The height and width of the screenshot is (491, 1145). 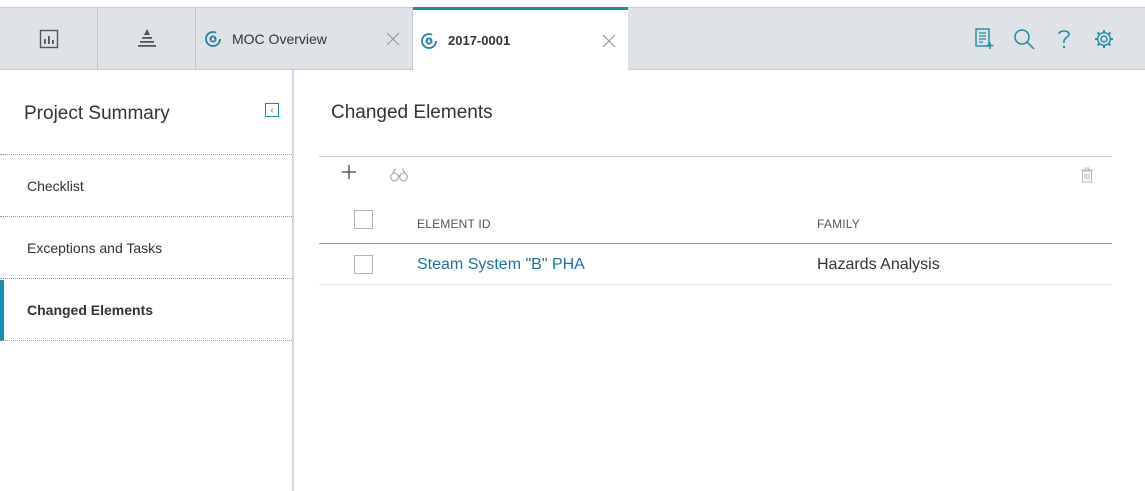 I want to click on toolbar-icons, so click(x=1035, y=39).